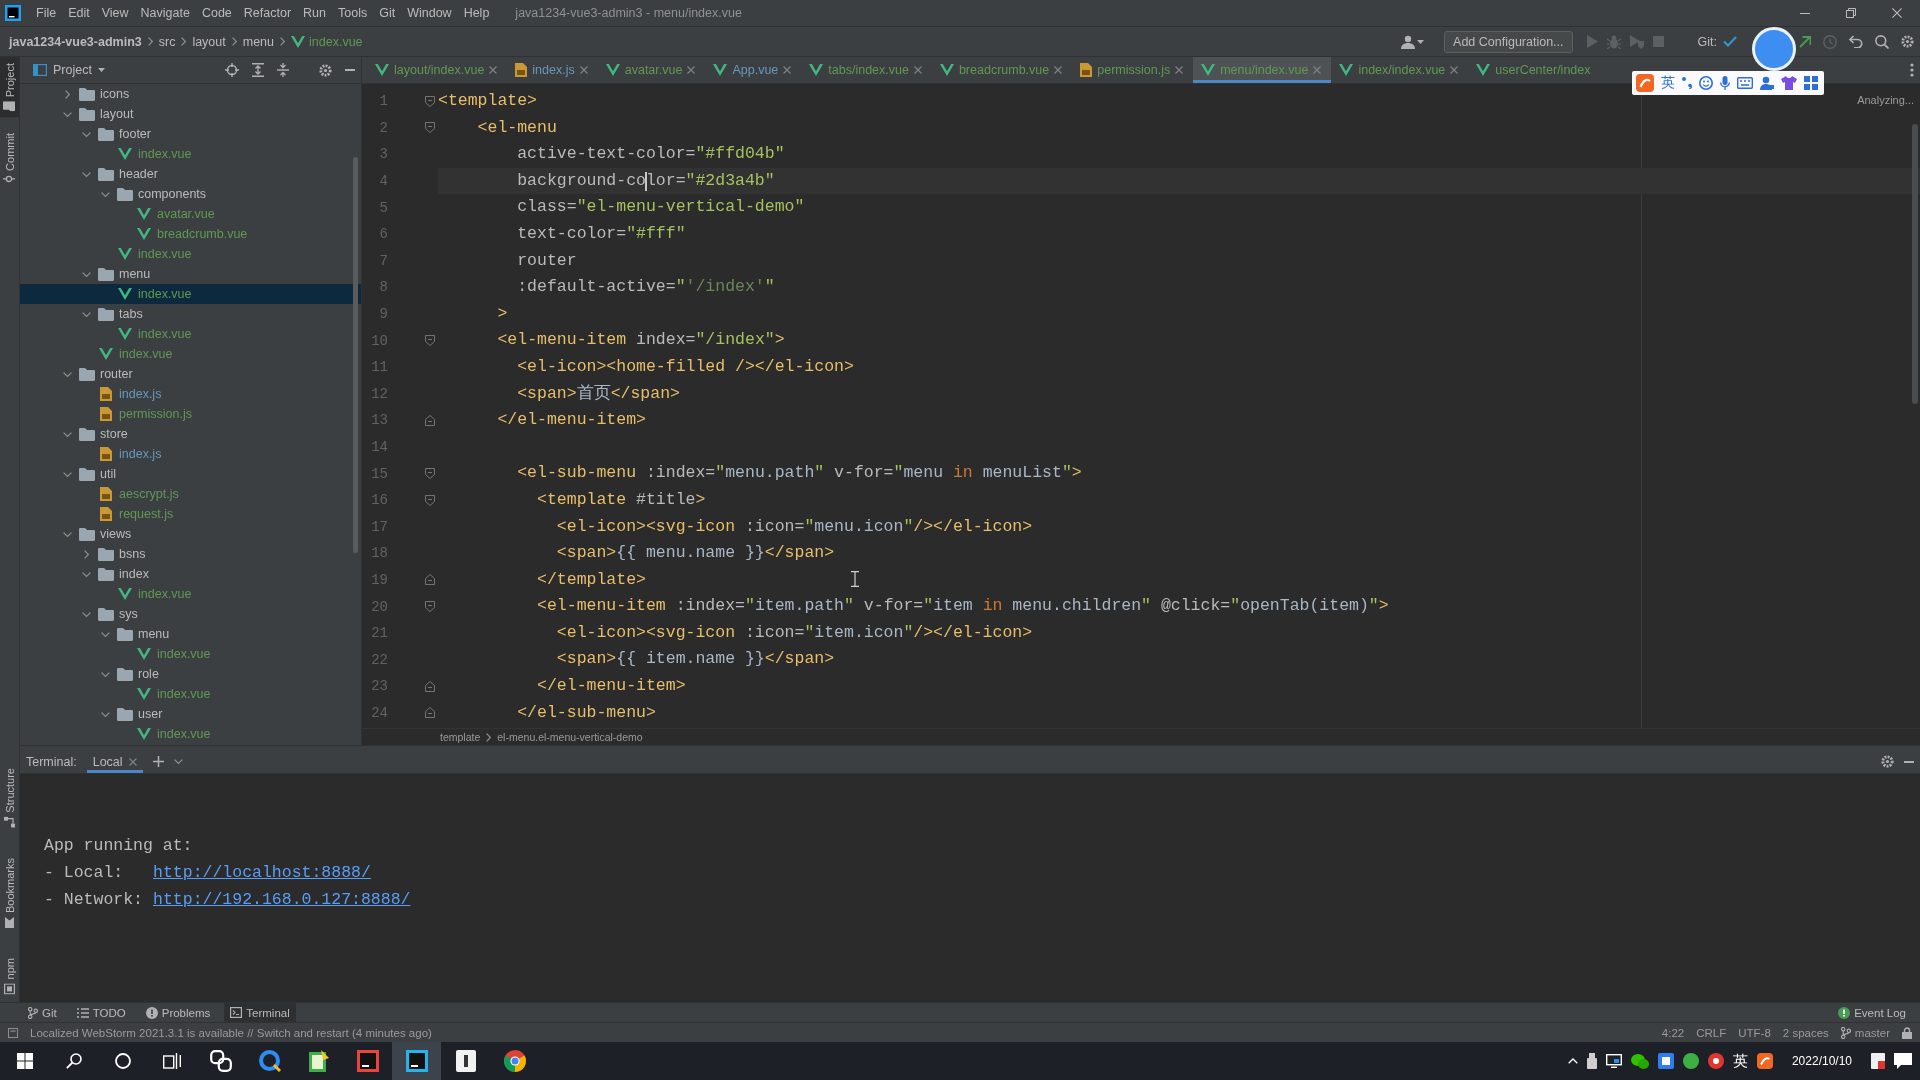  I want to click on breadcrumb-item: index.vue, so click(327, 41).